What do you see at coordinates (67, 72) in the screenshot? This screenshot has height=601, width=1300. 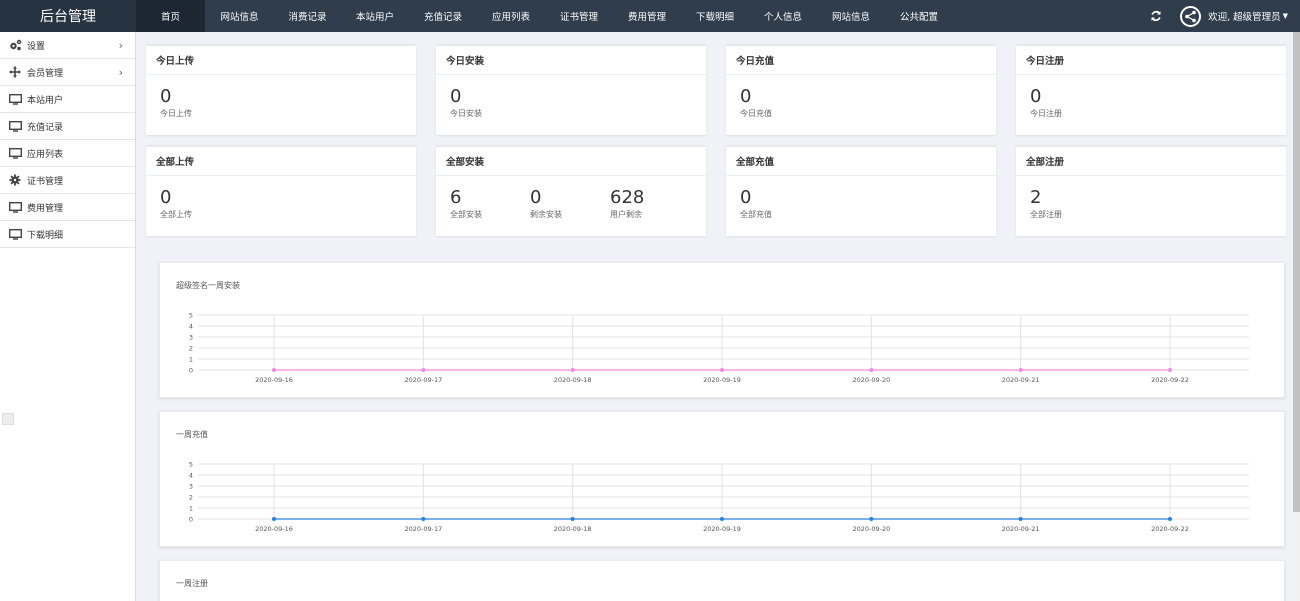 I see `sidebar-item-members: 会员管理 ›` at bounding box center [67, 72].